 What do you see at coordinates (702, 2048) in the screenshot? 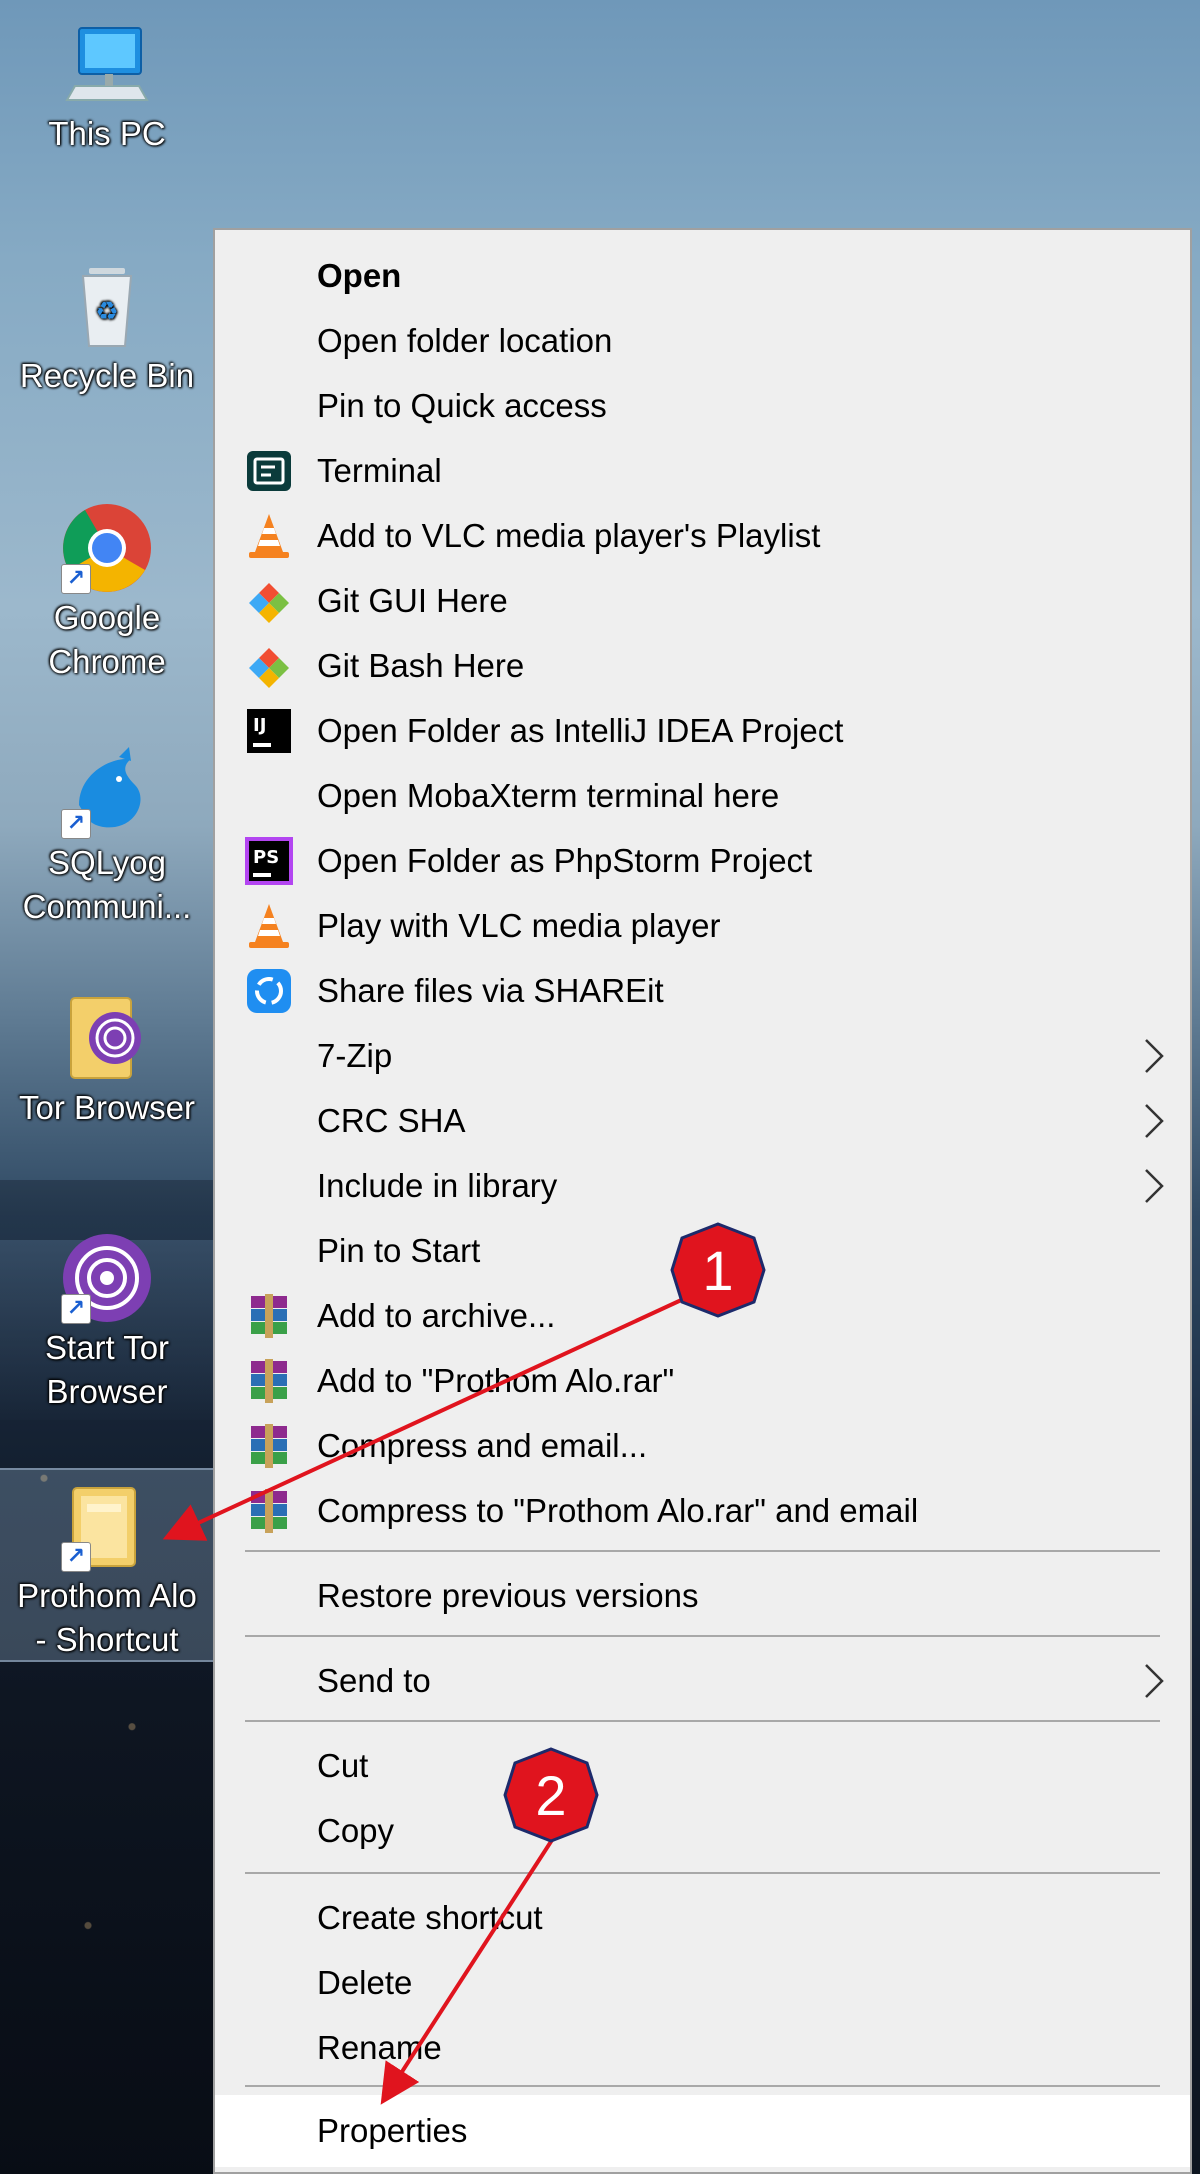
I see `menu-item-rename: Rename` at bounding box center [702, 2048].